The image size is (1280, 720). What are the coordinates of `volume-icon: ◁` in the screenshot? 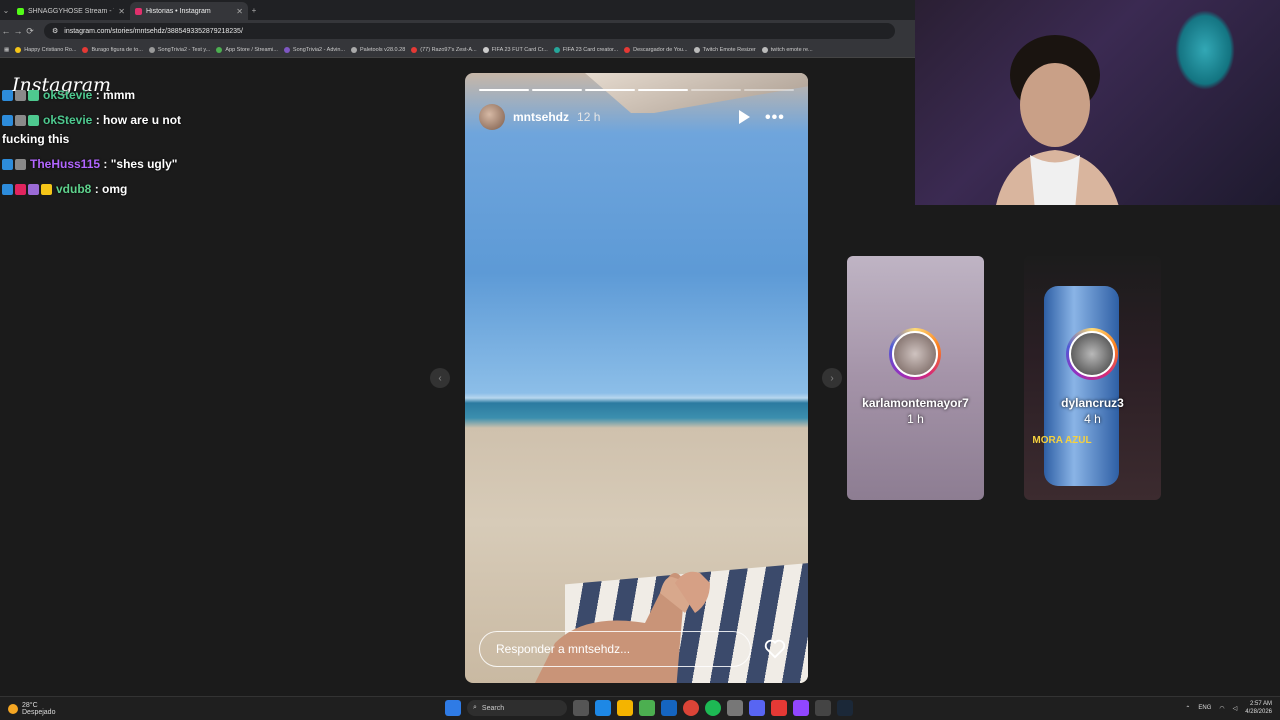 It's located at (1235, 708).